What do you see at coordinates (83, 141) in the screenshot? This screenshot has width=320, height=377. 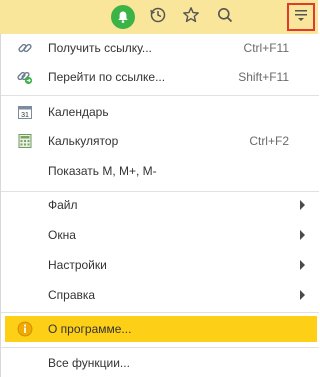 I see `menu-item-label: Калькулятор` at bounding box center [83, 141].